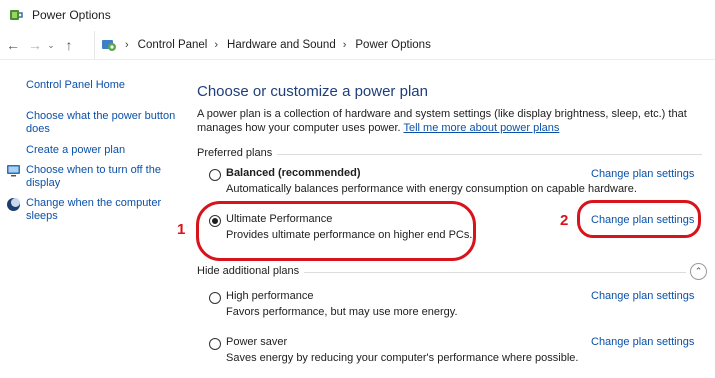 The image size is (715, 378). I want to click on plan-power-saver-radio, so click(215, 344).